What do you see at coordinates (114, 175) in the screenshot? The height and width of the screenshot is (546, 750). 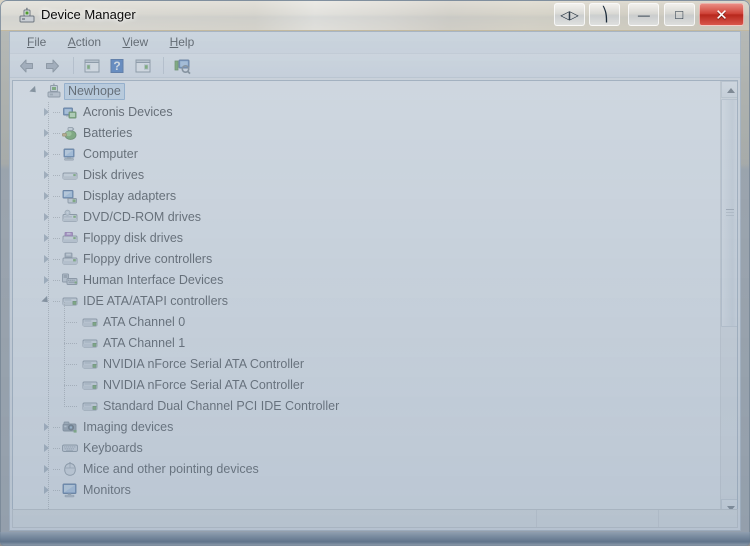 I see `tree-item-label: Disk drives` at bounding box center [114, 175].